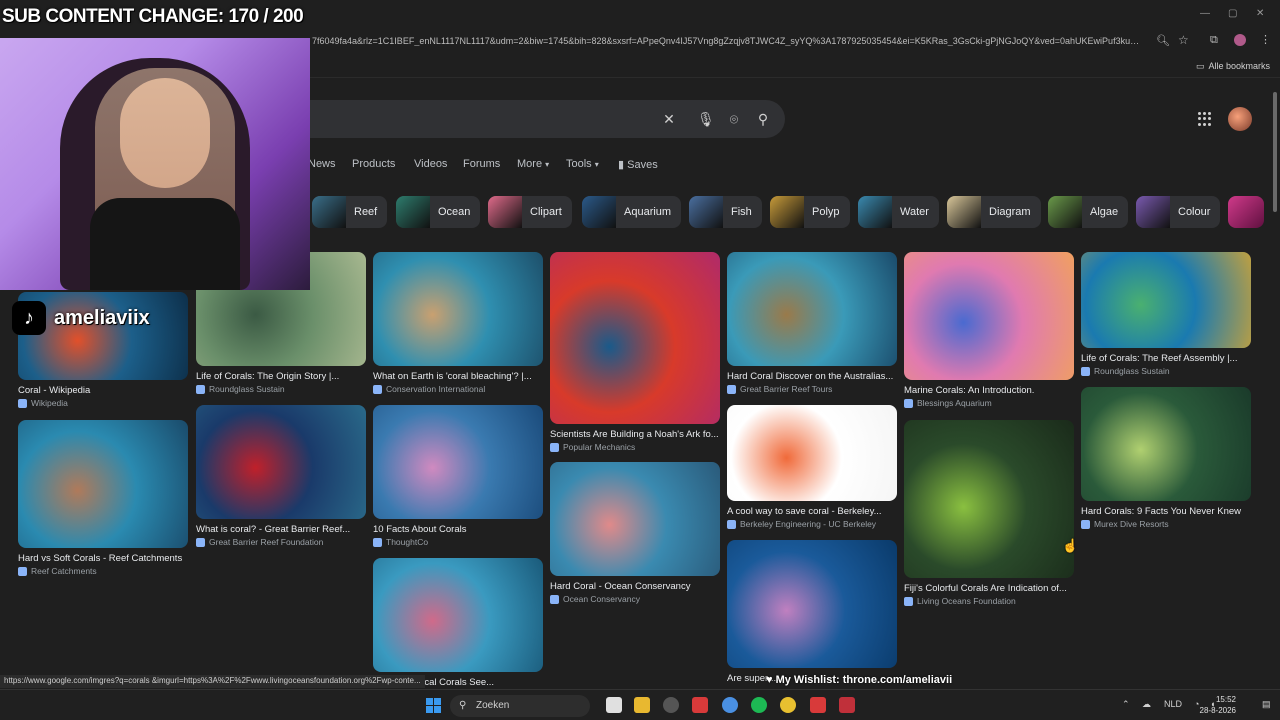 This screenshot has height=720, width=1280. Describe the element at coordinates (436, 389) in the screenshot. I see `result-source-label: Conservation International` at that location.